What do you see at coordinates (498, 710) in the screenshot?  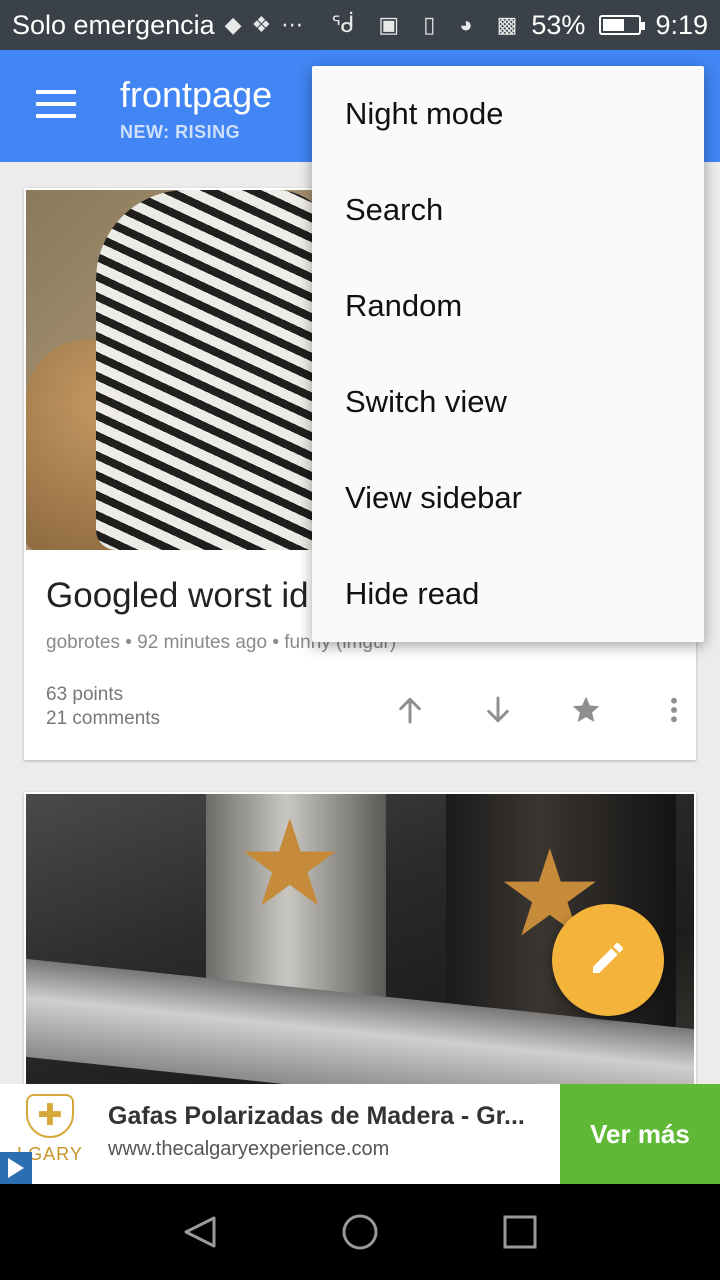 I see `downvote-icon` at bounding box center [498, 710].